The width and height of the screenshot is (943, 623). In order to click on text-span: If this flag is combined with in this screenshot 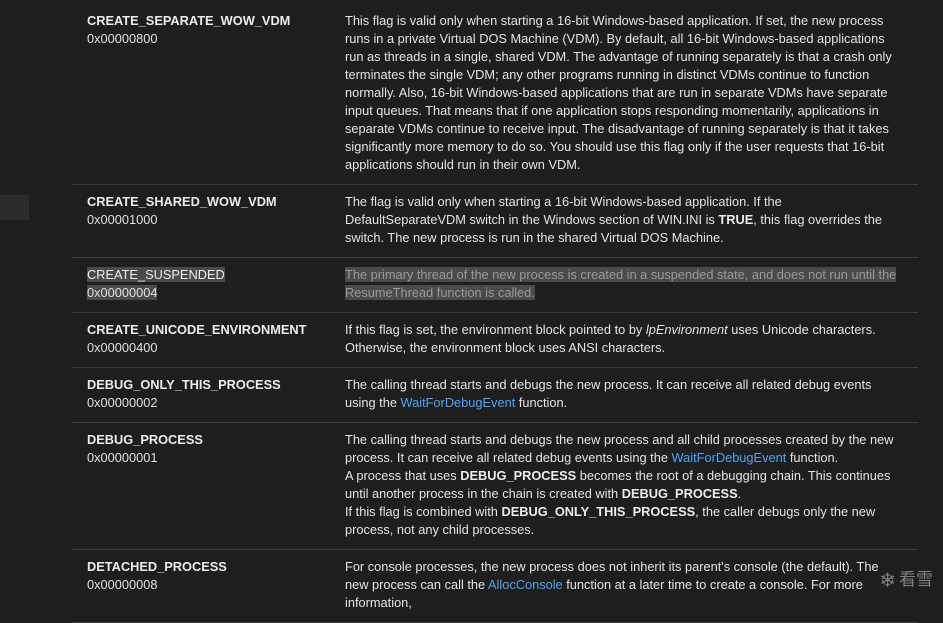, I will do `click(423, 511)`.